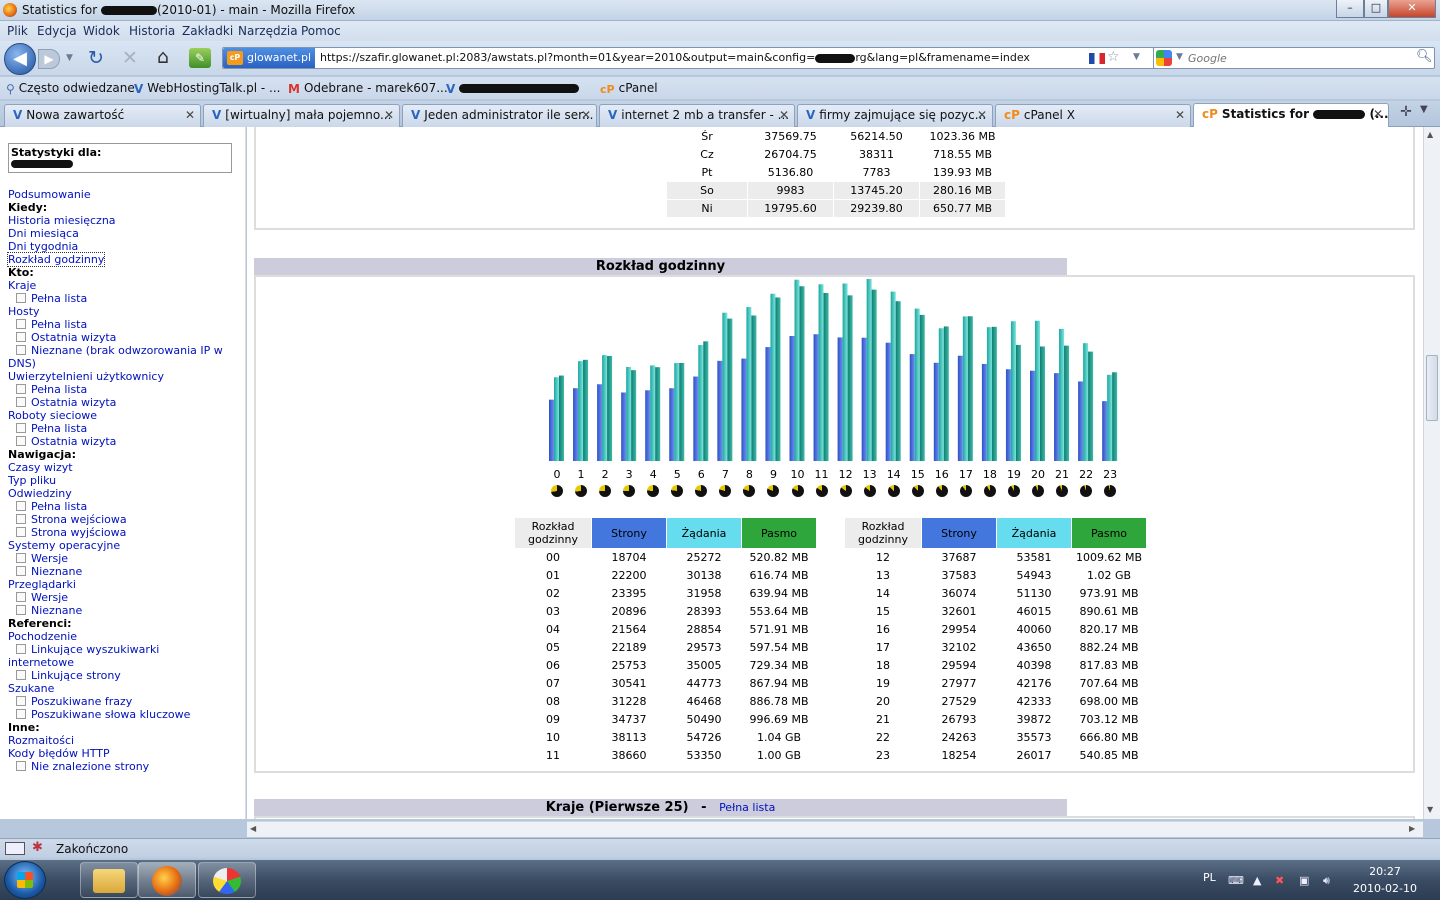 The image size is (1440, 900). Describe the element at coordinates (513, 88) in the screenshot. I see `bookmark-redacted: V` at that location.